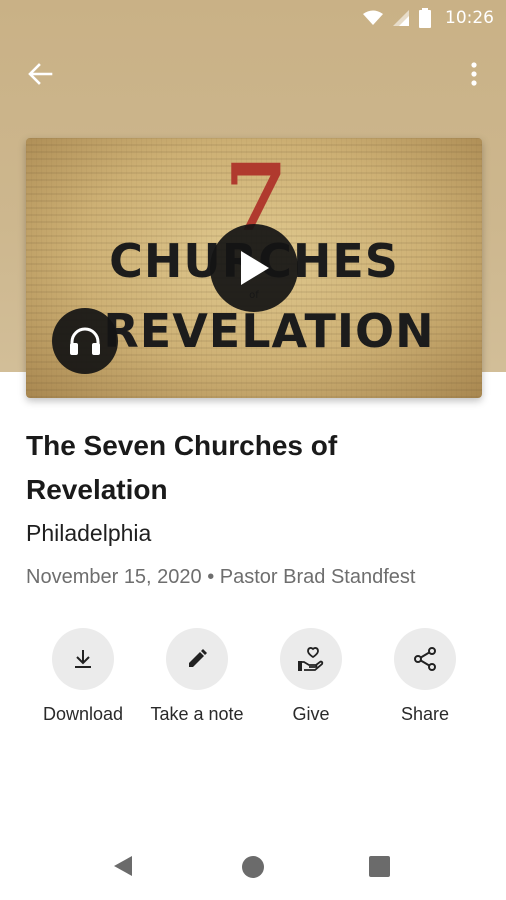 The image size is (506, 900). I want to click on take-a-note-label: Take a note, so click(197, 714).